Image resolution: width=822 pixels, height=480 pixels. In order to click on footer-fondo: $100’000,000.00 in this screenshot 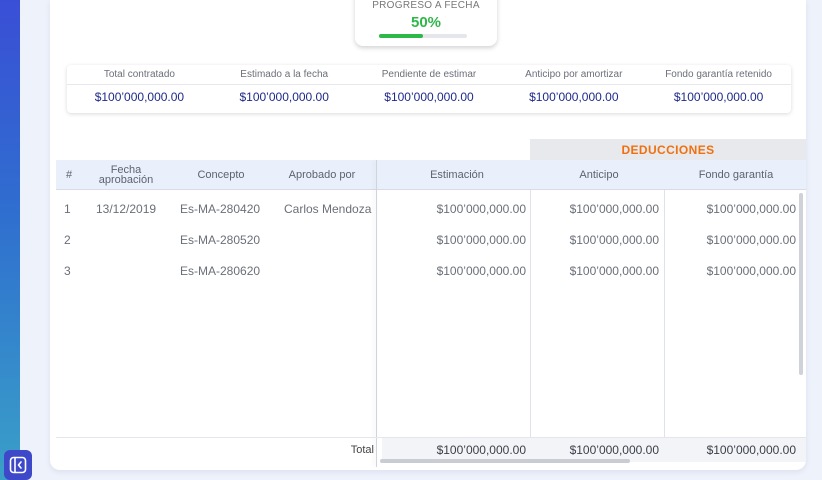, I will do `click(751, 450)`.